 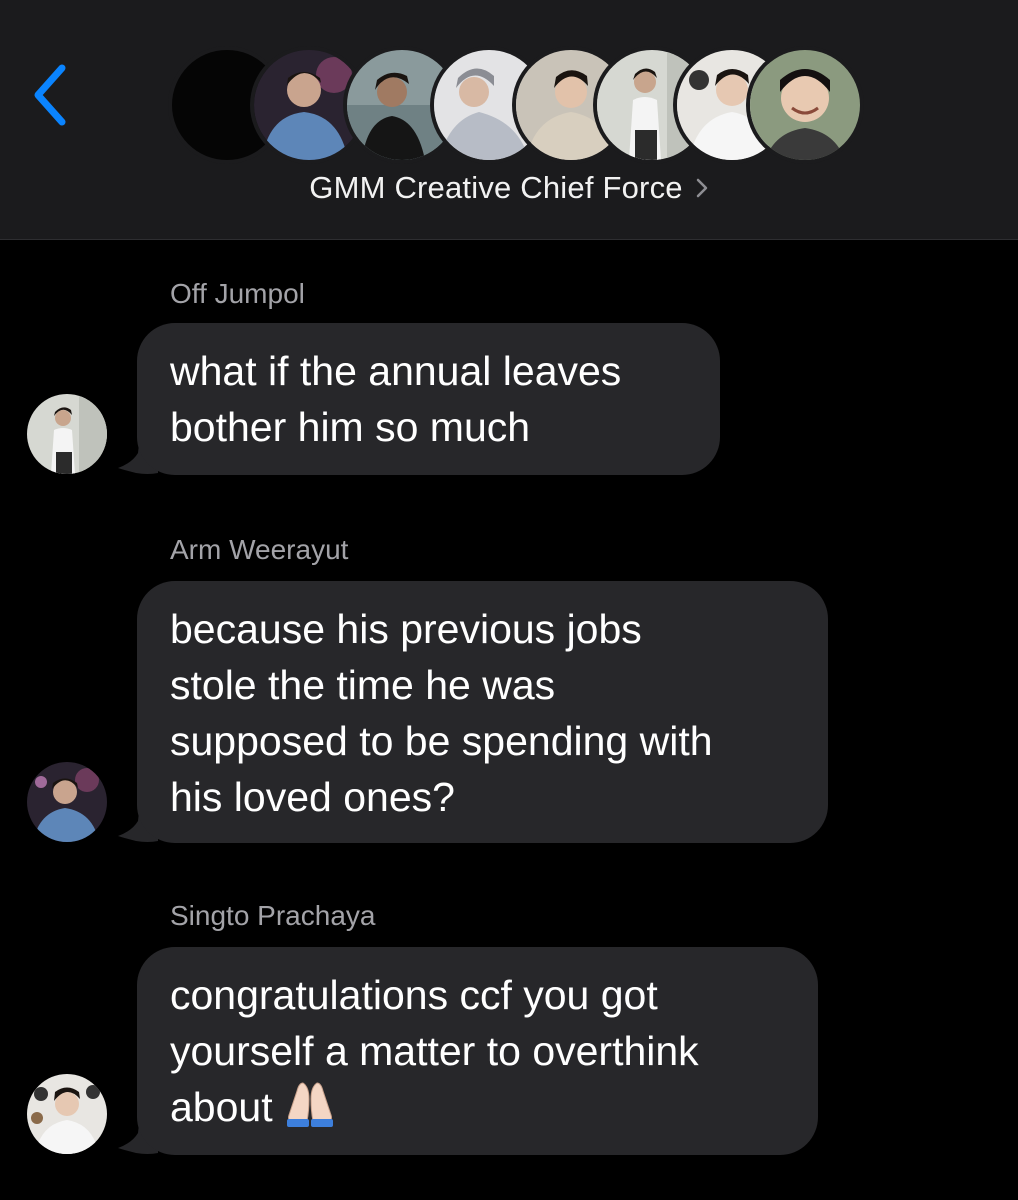 What do you see at coordinates (221, 1107) in the screenshot?
I see `message-line: about` at bounding box center [221, 1107].